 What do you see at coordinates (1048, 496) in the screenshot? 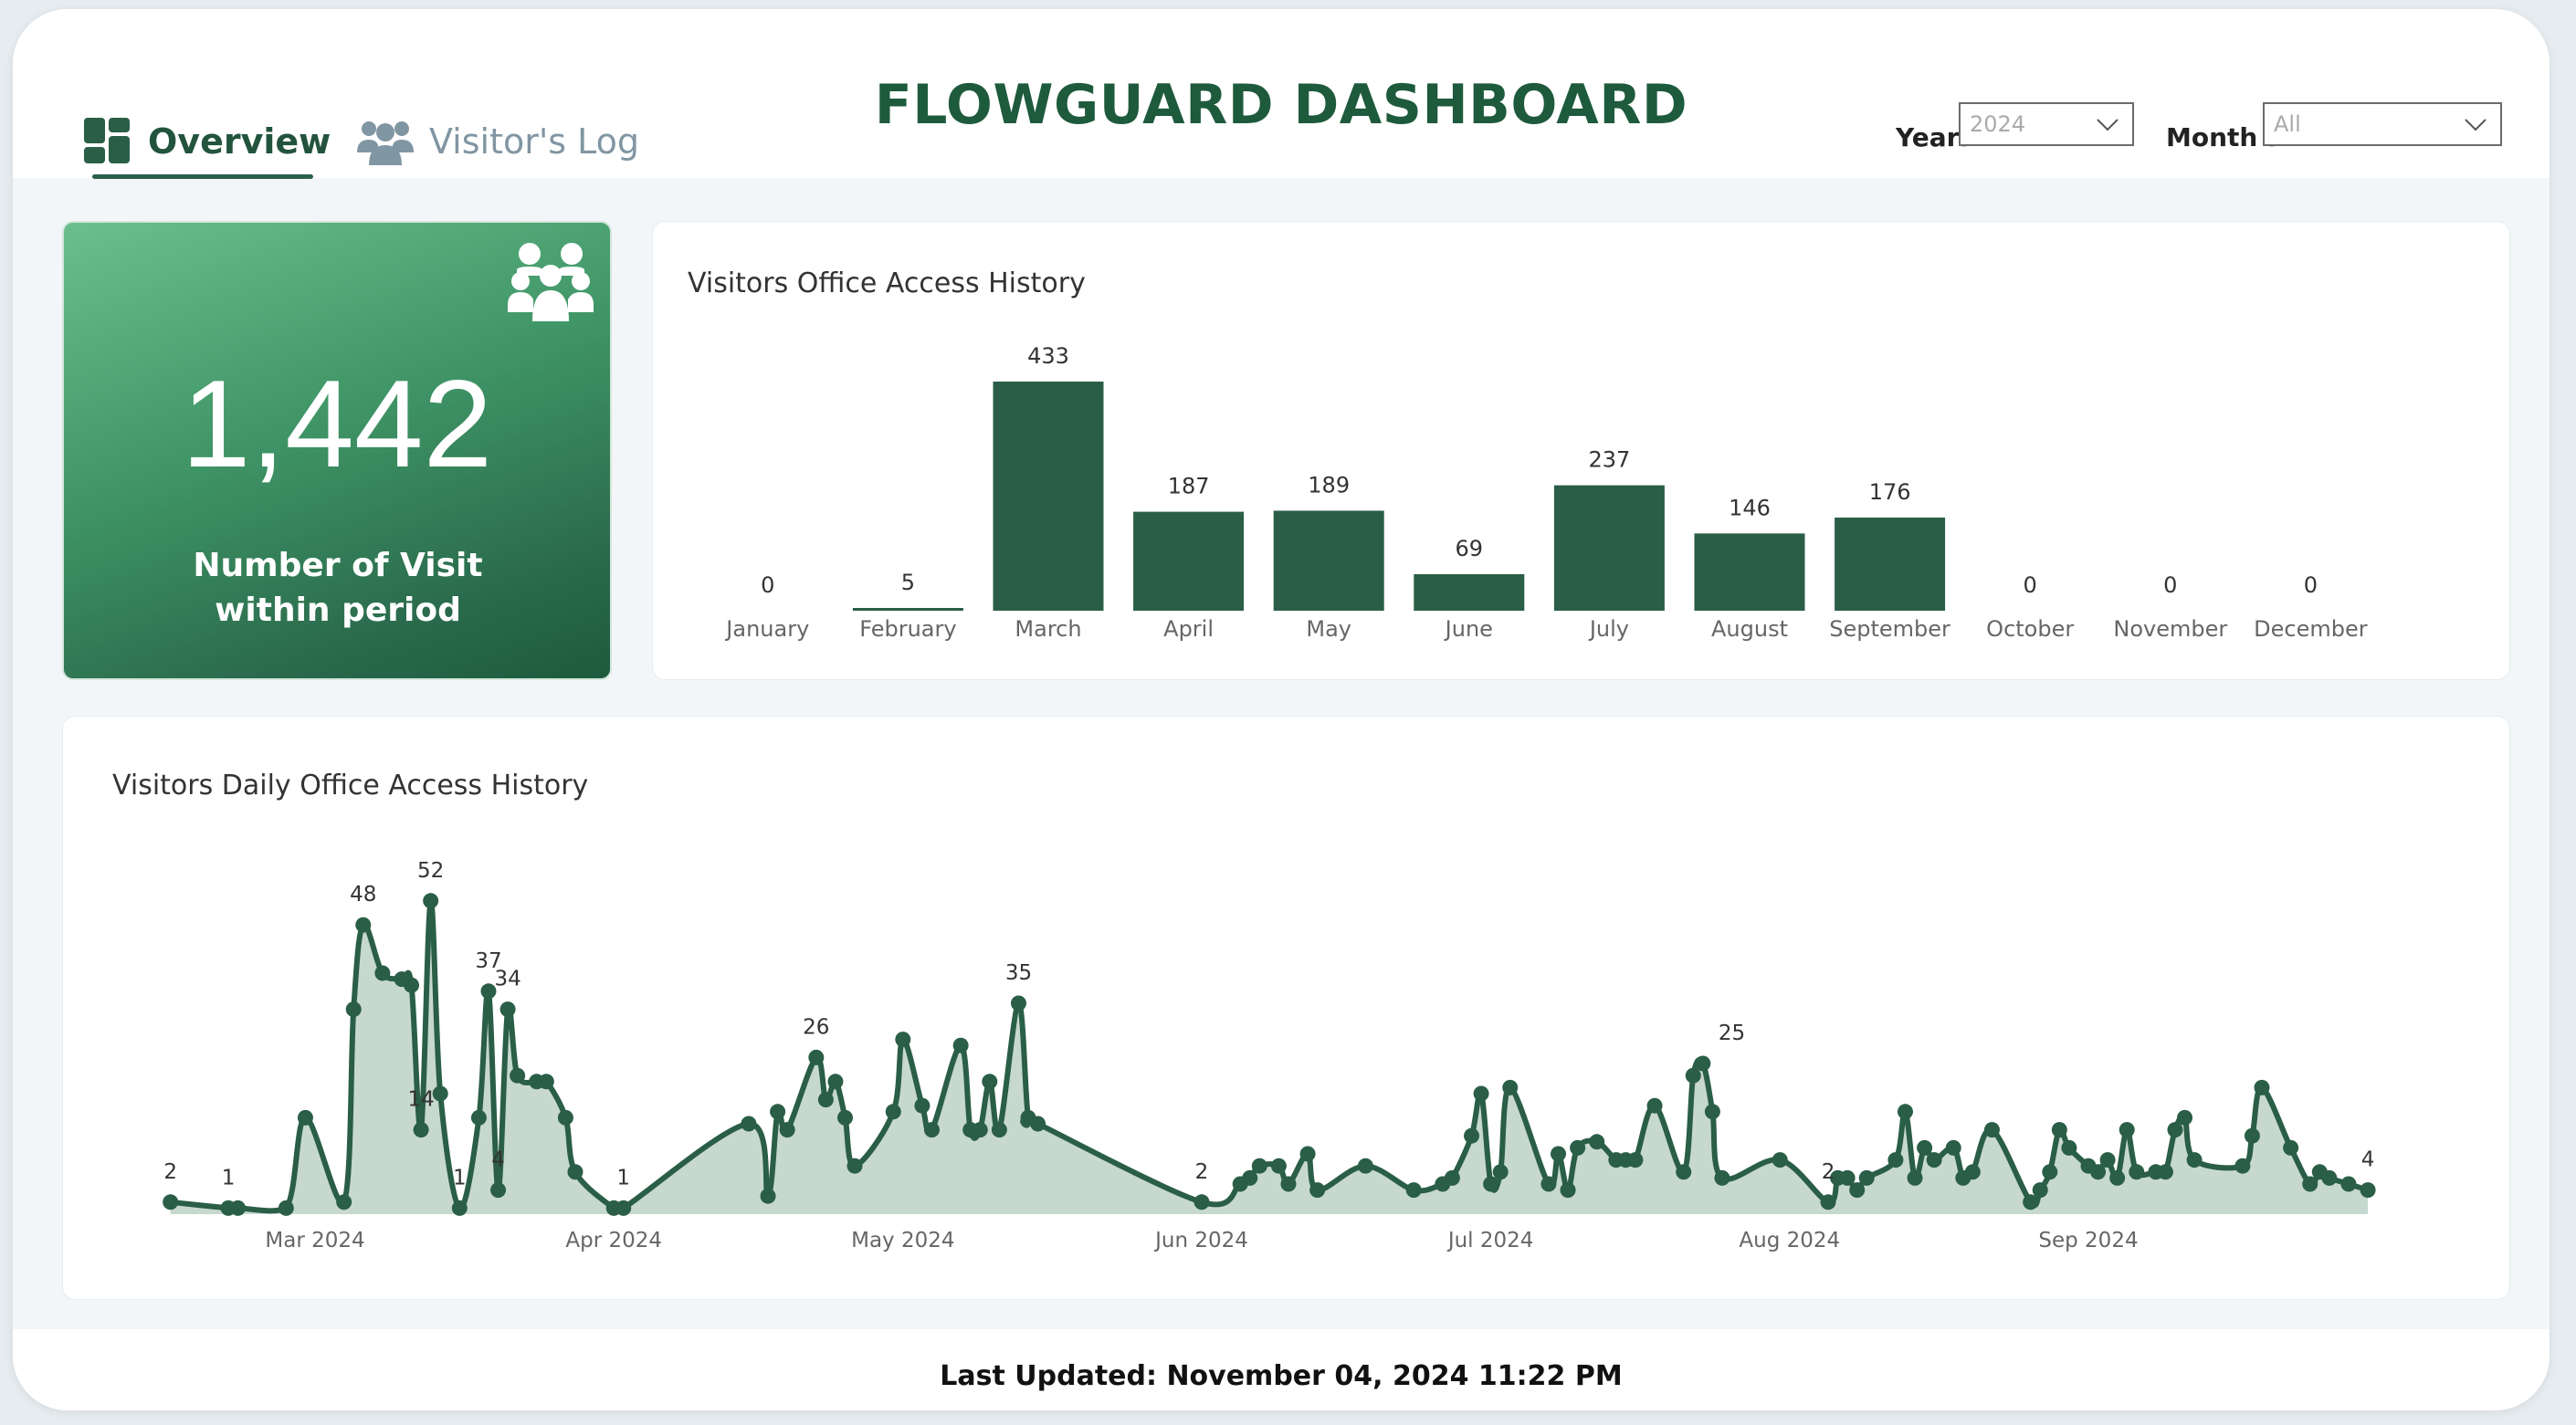
I see `bar-march` at bounding box center [1048, 496].